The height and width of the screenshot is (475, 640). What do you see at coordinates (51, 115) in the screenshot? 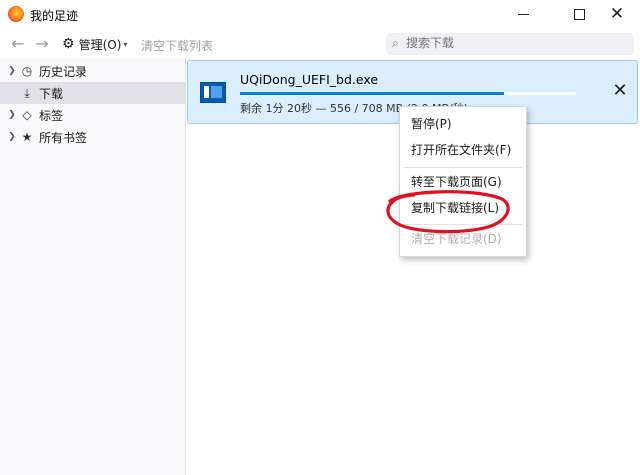
I see `sidebar-item-label: 标签` at bounding box center [51, 115].